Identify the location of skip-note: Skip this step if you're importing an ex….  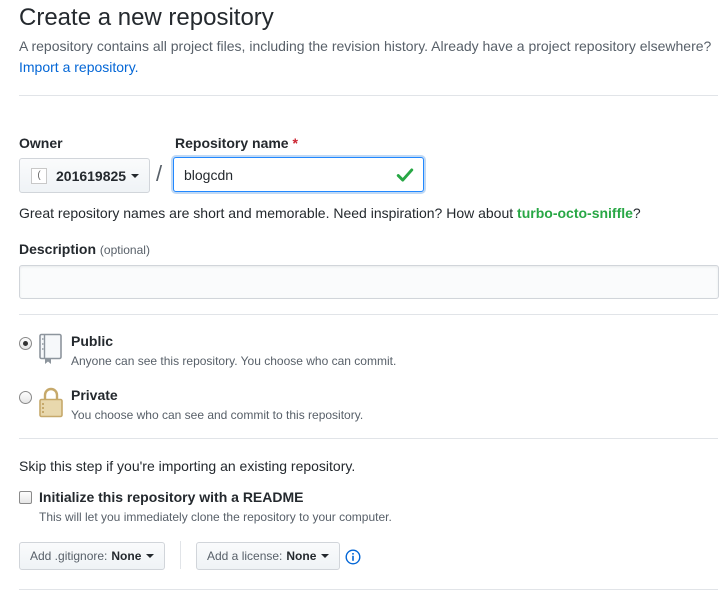
(187, 466).